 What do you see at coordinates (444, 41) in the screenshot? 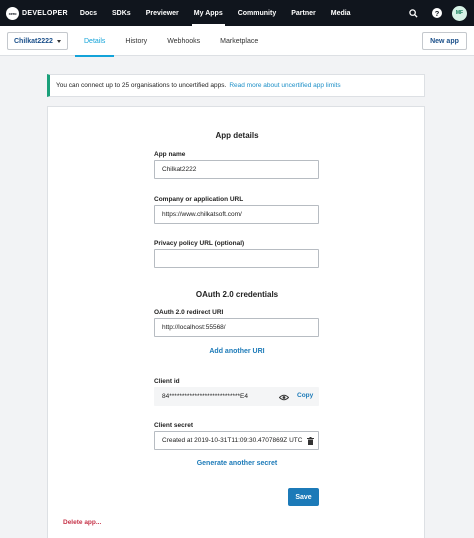
I see `new-app-button: New app` at bounding box center [444, 41].